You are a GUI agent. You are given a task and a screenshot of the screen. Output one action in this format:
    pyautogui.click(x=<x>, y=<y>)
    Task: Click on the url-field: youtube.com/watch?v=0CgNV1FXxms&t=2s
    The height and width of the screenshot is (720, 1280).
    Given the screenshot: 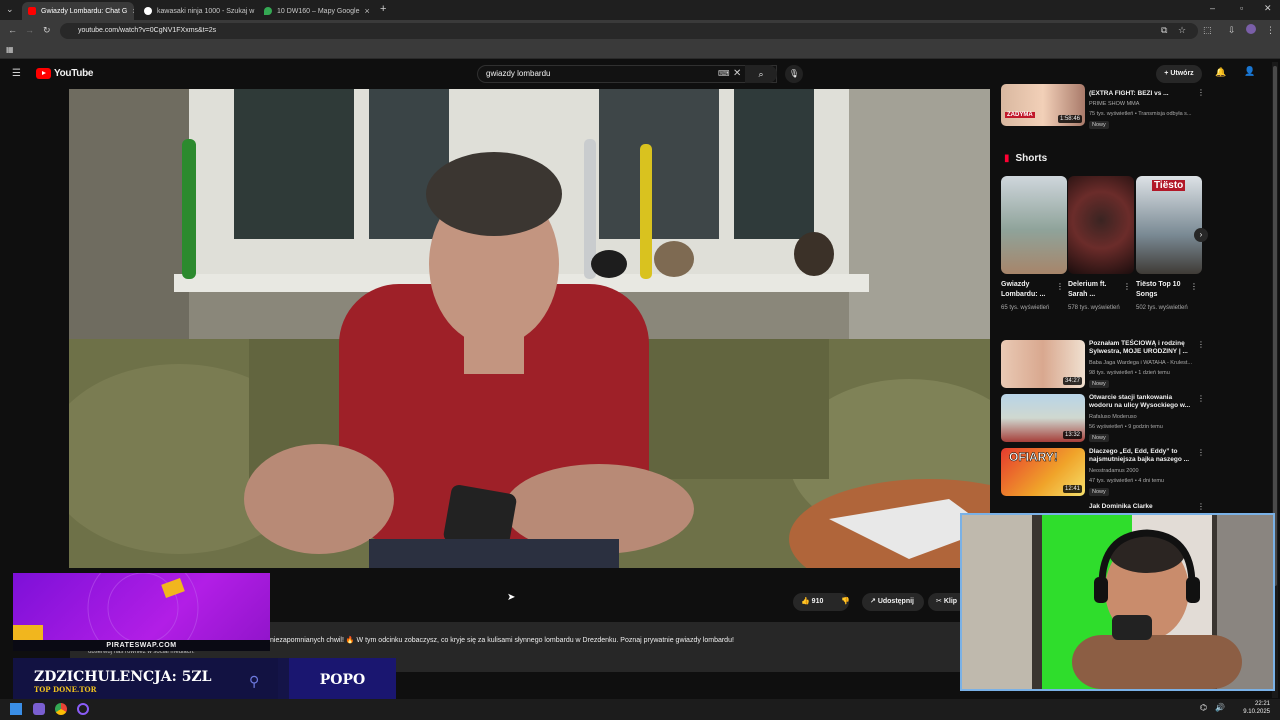 What is the action you would take?
    pyautogui.click(x=629, y=31)
    